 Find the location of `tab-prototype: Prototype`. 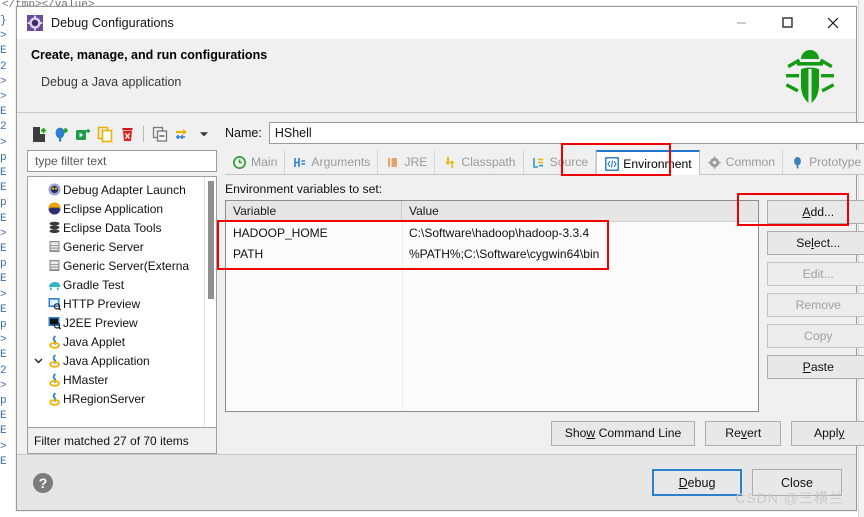

tab-prototype: Prototype is located at coordinates (823, 162).